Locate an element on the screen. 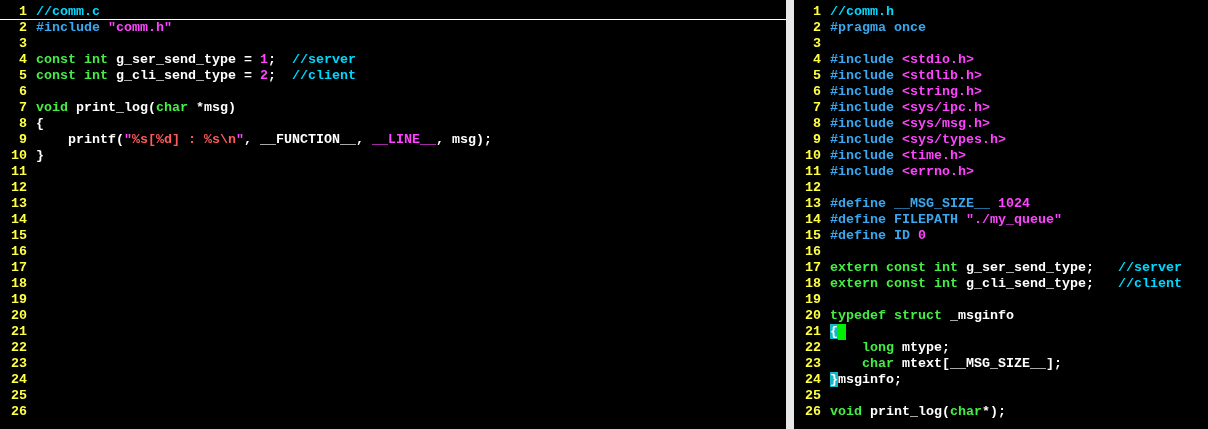  code-line: const int g_cli_send_type = 2; //client is located at coordinates (196, 76).